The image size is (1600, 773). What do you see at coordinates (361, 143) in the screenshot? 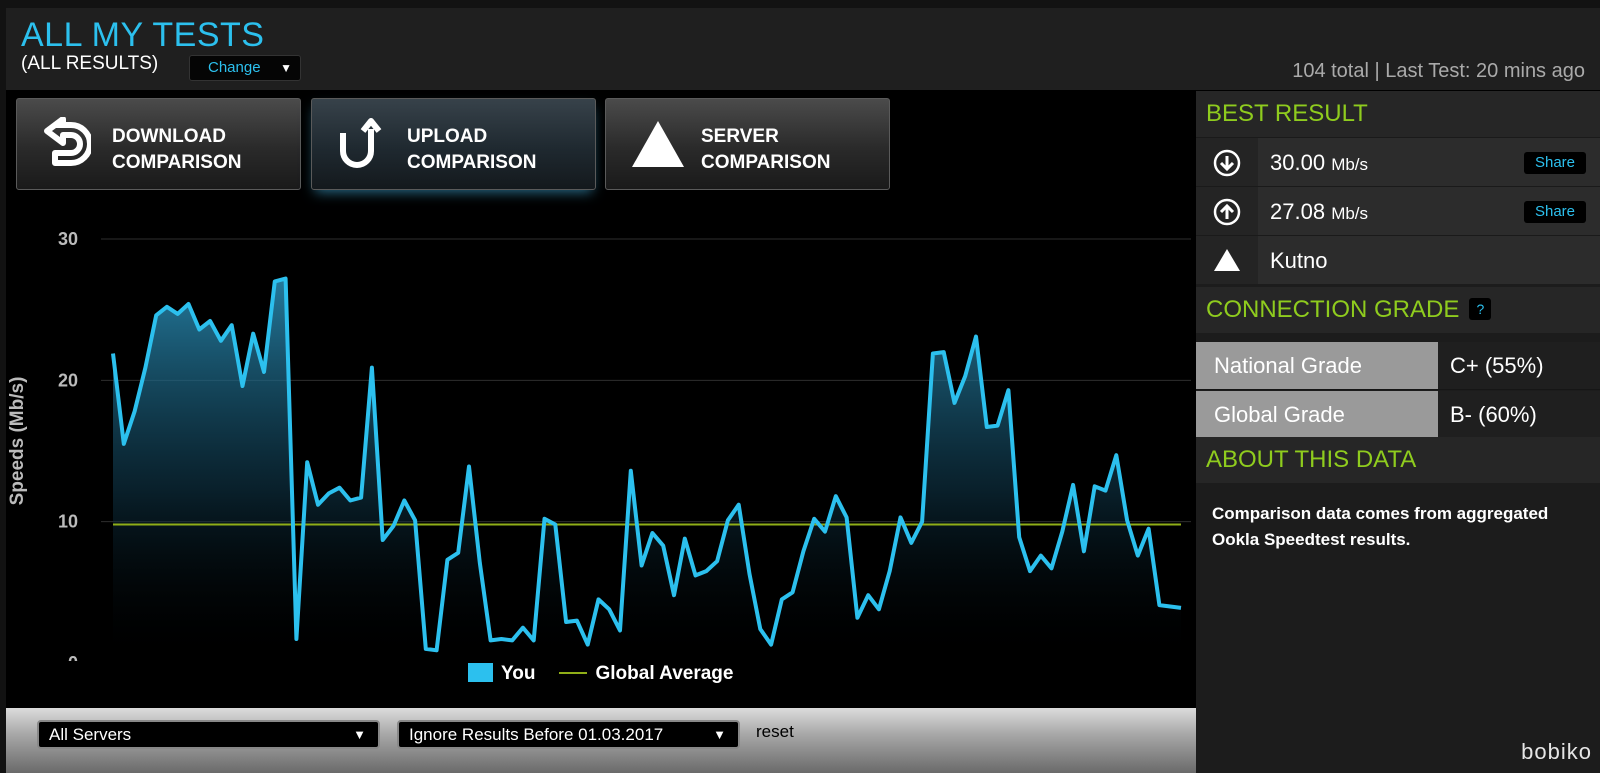
I see `upload-icon` at bounding box center [361, 143].